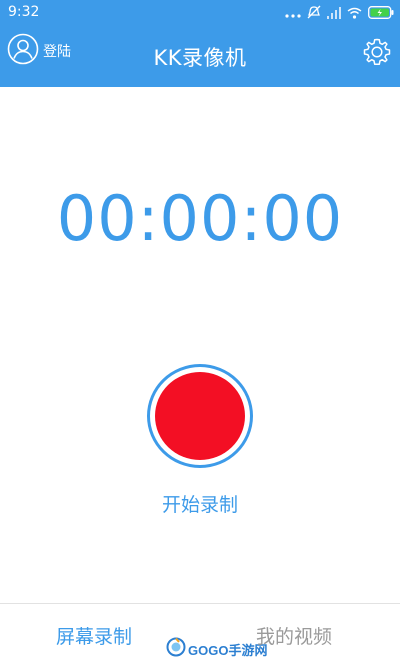  Describe the element at coordinates (200, 13) in the screenshot. I see `status-bar: 9:32` at that location.